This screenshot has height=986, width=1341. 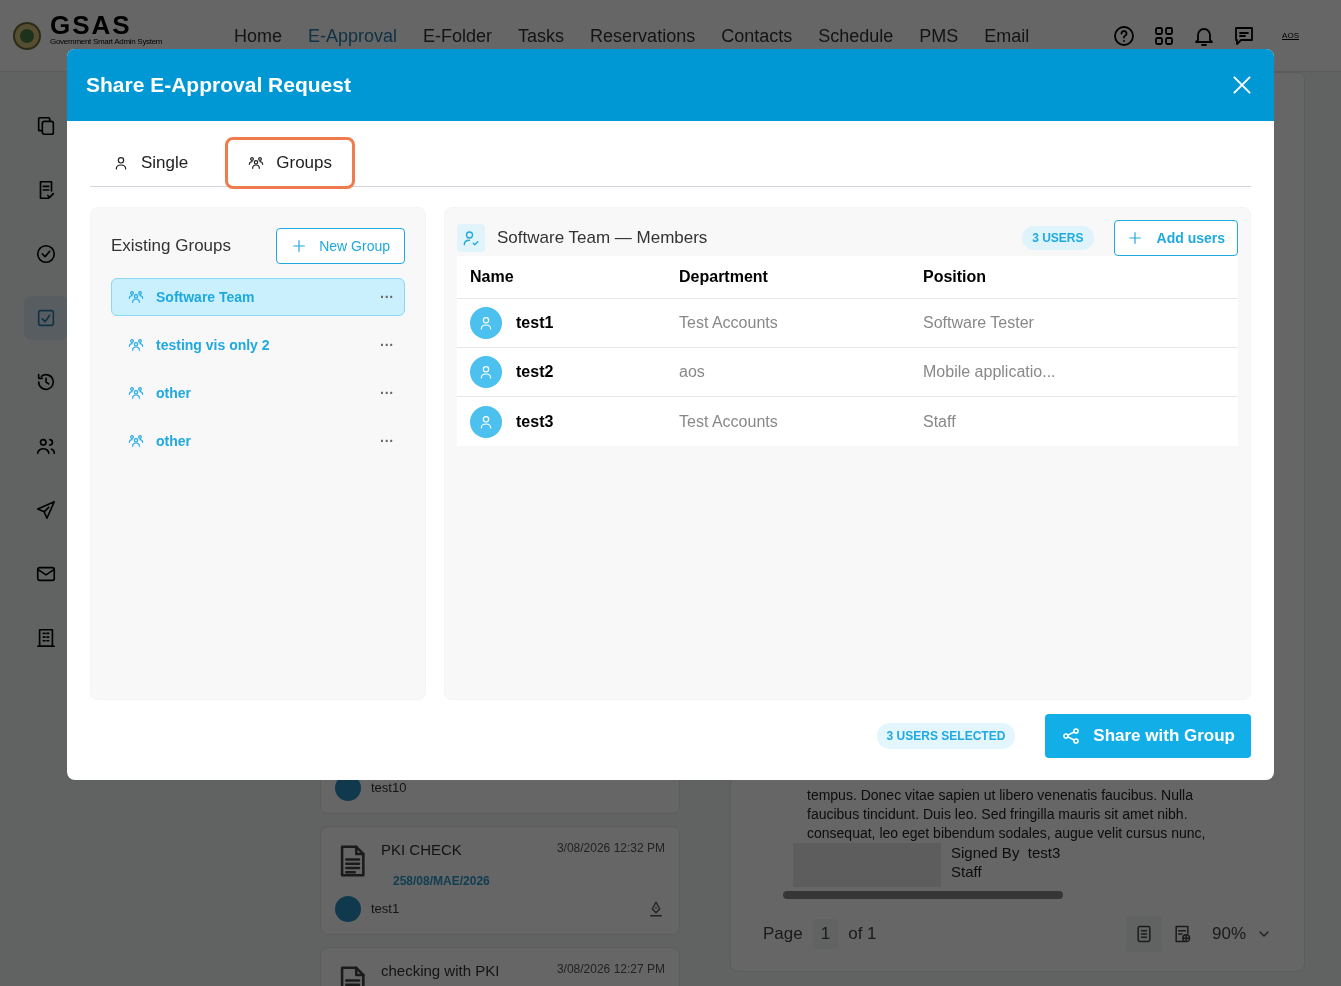 I want to click on nav-link: PMS, so click(x=939, y=36).